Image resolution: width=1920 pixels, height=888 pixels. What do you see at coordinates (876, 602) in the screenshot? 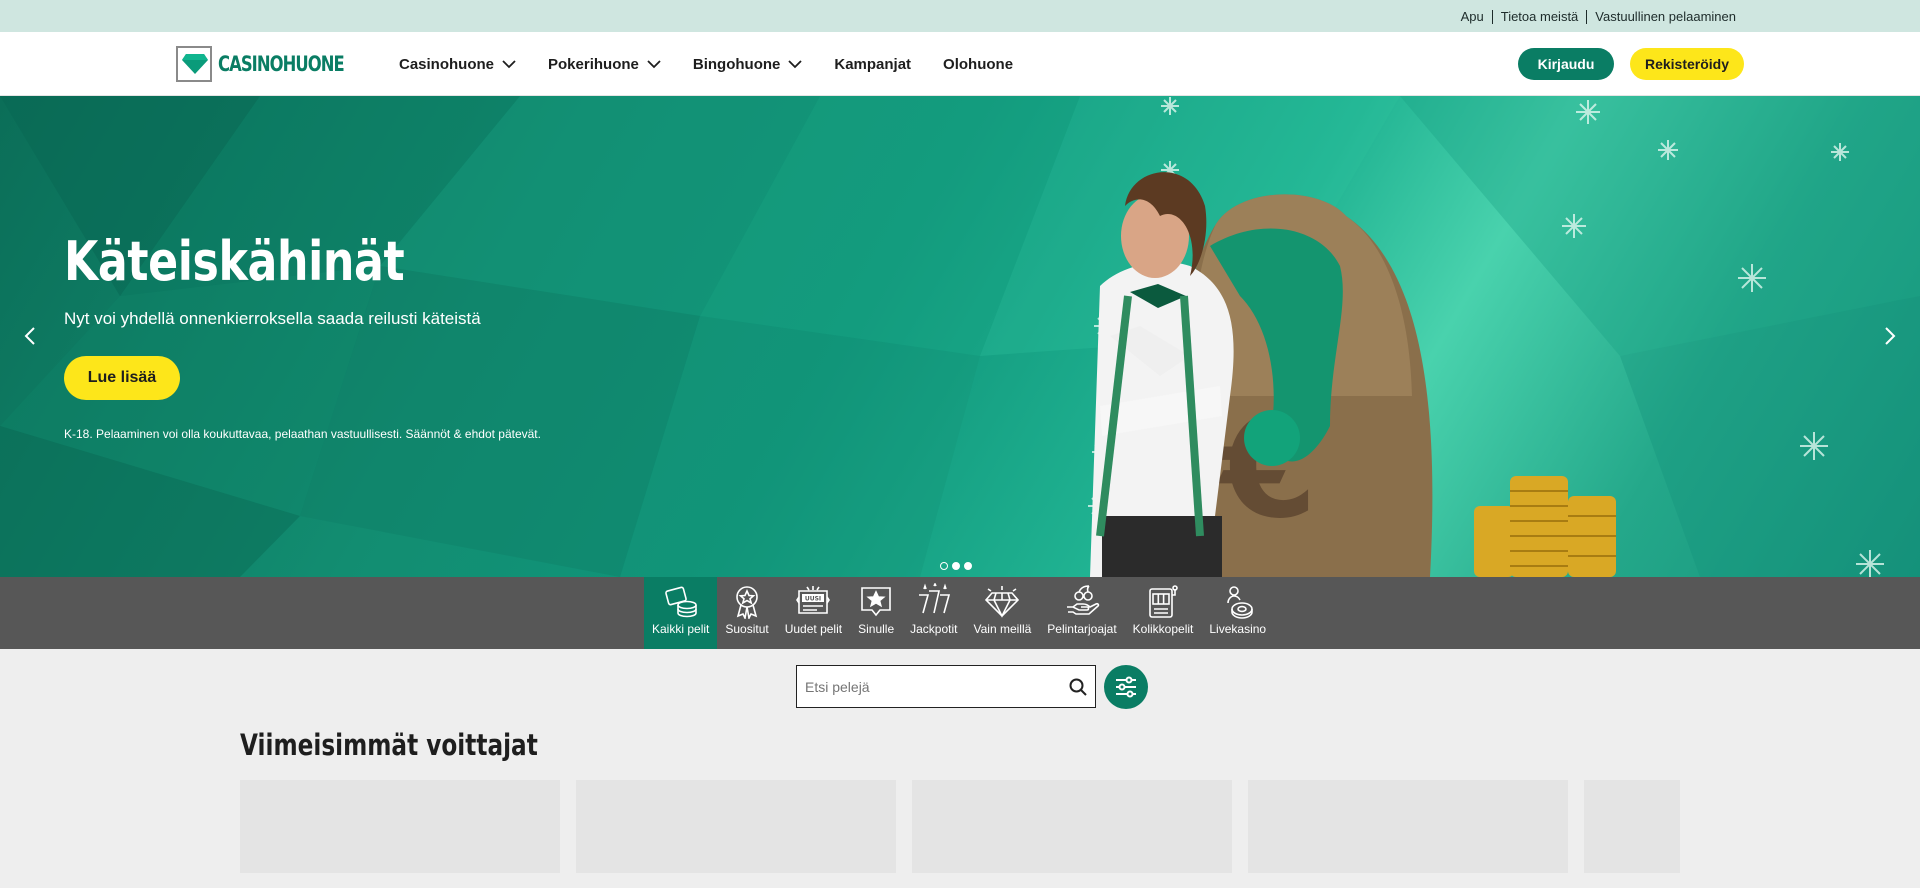
I see `star-bubble-icon` at bounding box center [876, 602].